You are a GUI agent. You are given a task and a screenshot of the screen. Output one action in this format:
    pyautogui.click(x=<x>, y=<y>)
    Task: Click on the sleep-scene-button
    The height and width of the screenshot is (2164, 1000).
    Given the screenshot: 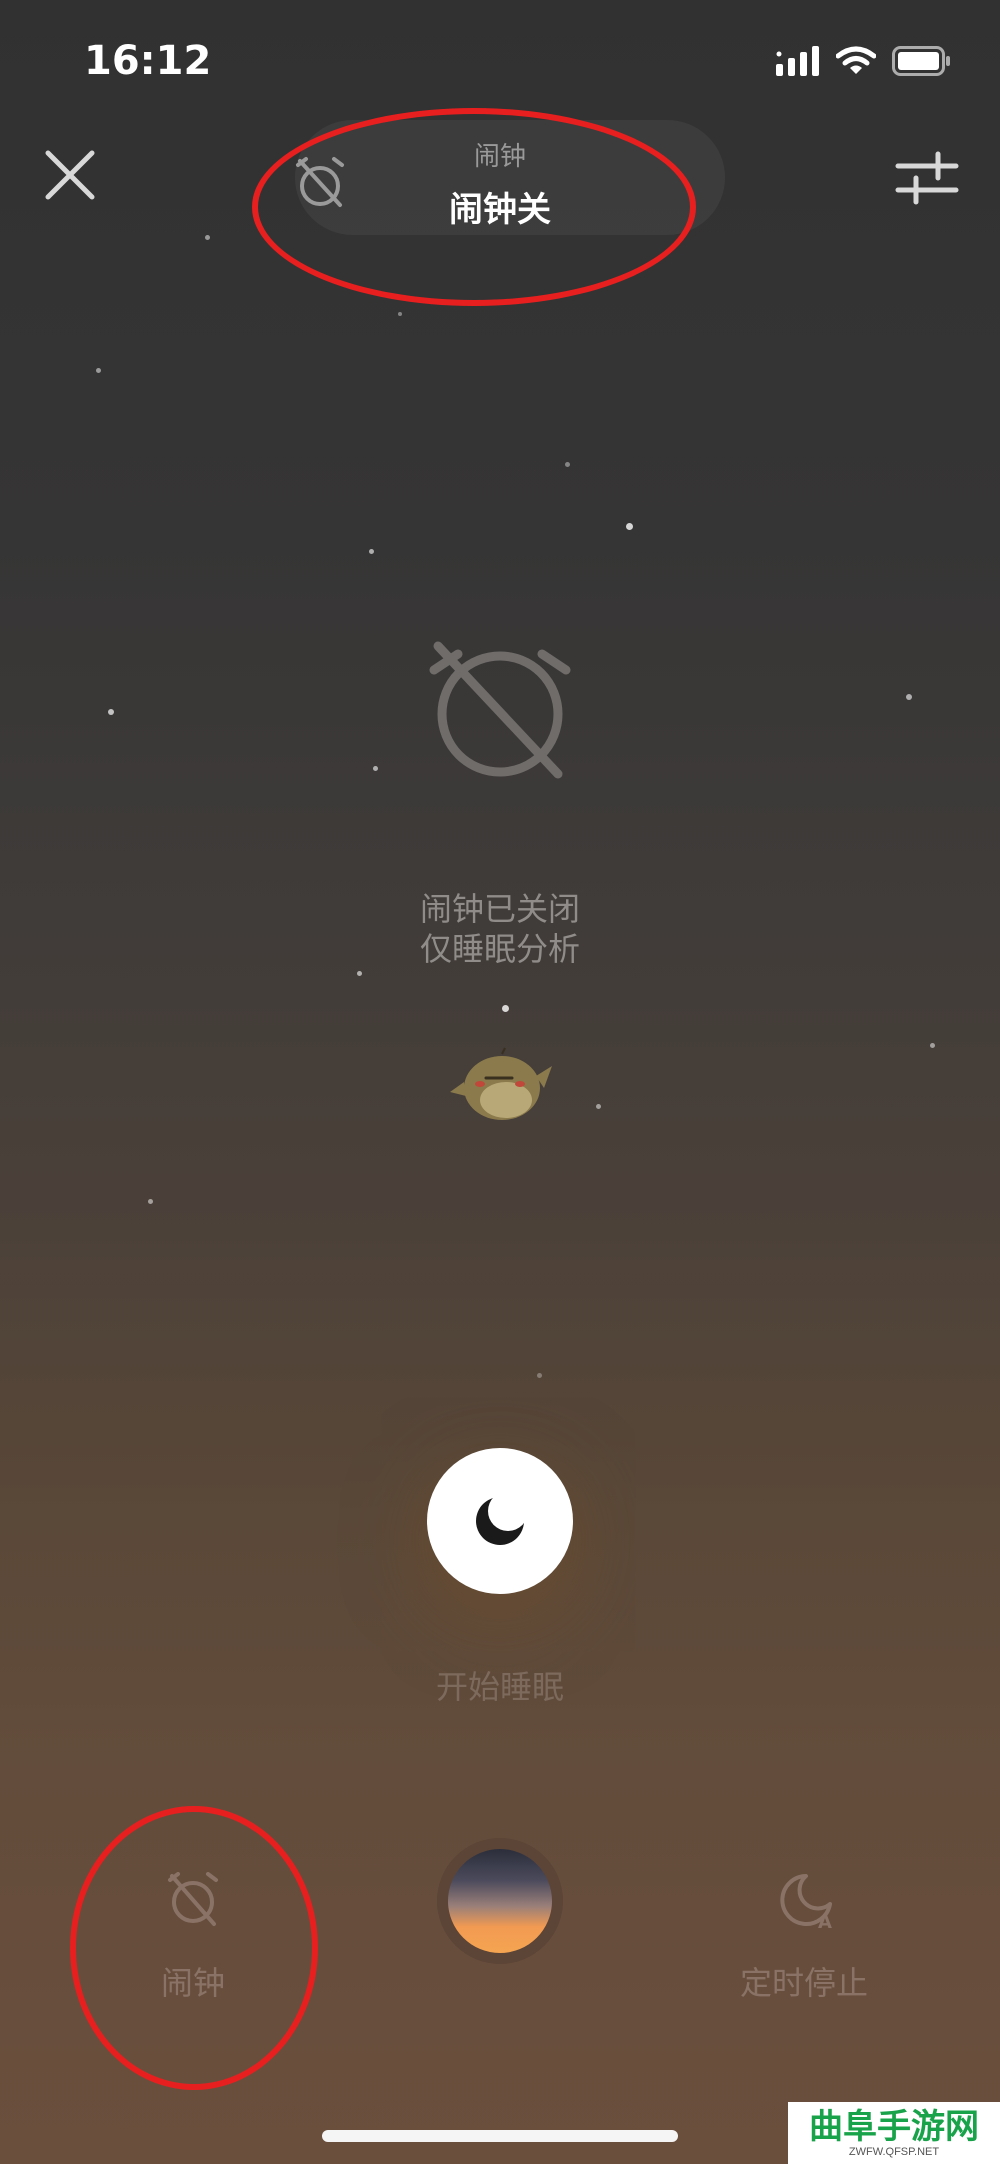 What is the action you would take?
    pyautogui.click(x=500, y=1901)
    